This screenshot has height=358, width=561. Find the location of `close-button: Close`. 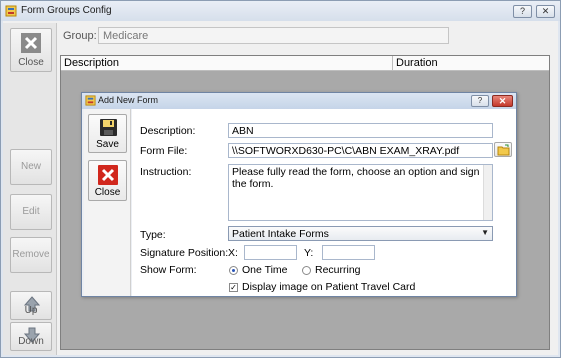

close-button: Close is located at coordinates (31, 50).